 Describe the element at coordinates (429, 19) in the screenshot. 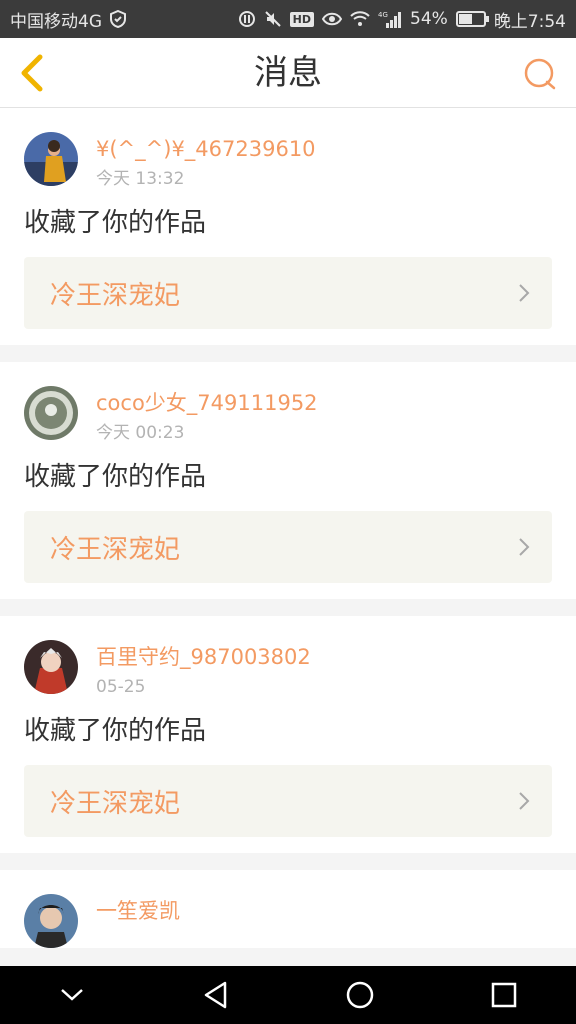

I see `battery-percent: 54%` at that location.